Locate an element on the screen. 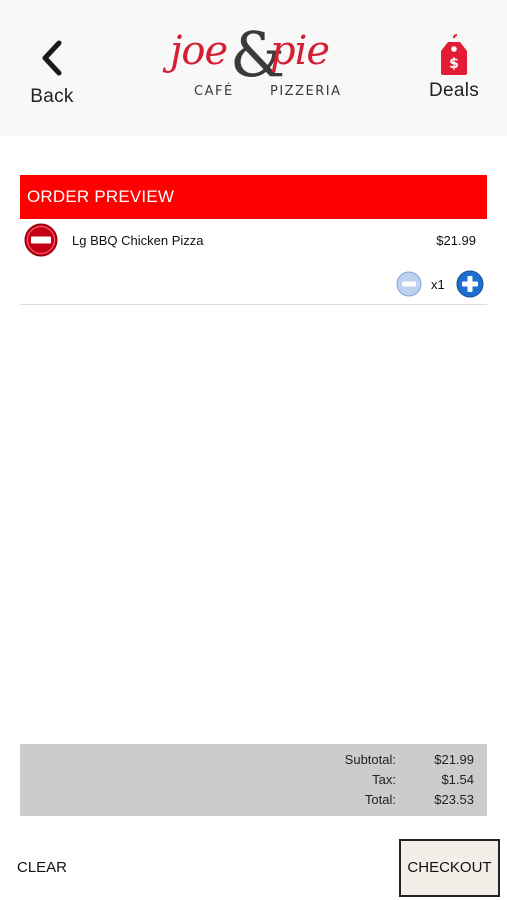  back-label: Back is located at coordinates (52, 96).